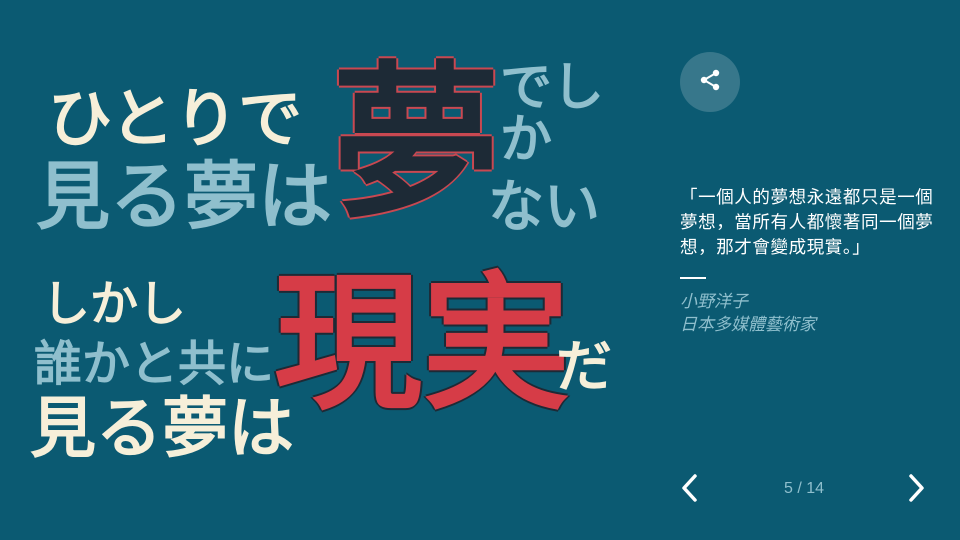 Image resolution: width=960 pixels, height=540 pixels. I want to click on page-counter: 5 / 14, so click(804, 488).